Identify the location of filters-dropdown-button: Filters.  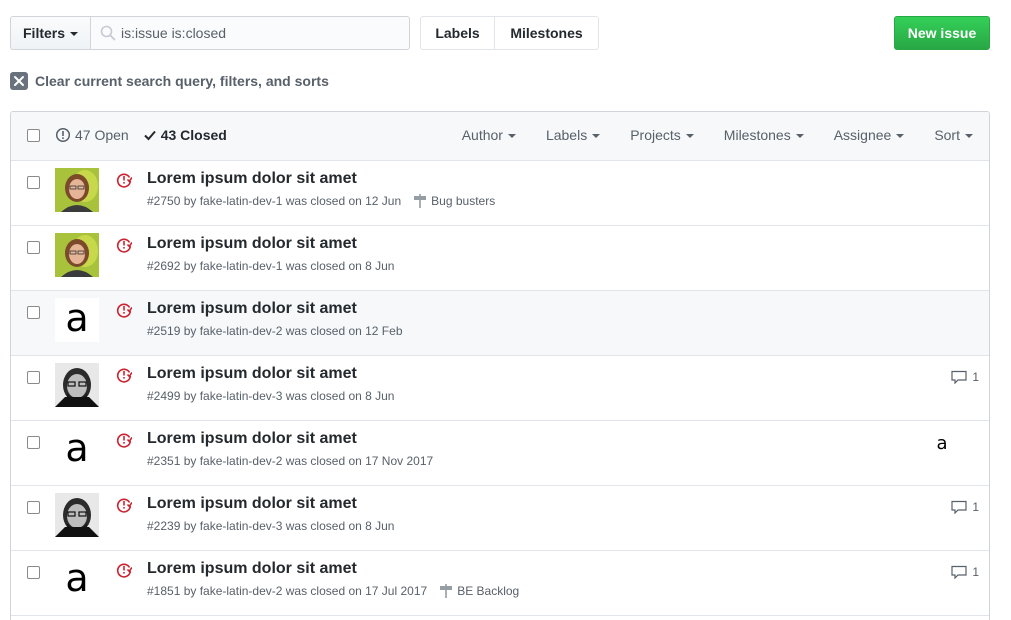
(50, 33).